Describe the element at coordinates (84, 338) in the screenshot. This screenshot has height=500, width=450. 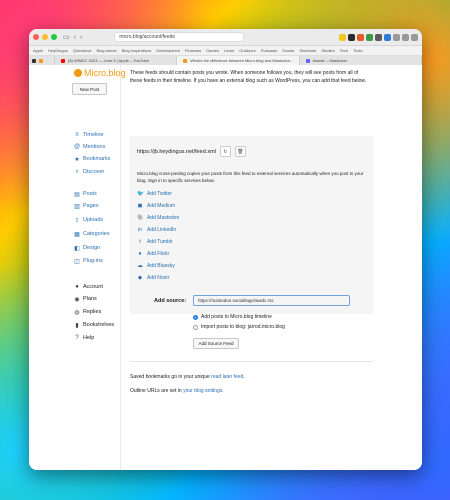
I see `sidebar-item-help: ? Help` at that location.